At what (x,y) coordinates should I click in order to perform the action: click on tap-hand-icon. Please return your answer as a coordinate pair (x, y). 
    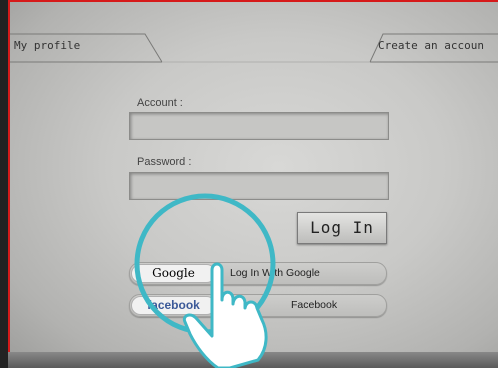
    Looking at the image, I should click on (225, 315).